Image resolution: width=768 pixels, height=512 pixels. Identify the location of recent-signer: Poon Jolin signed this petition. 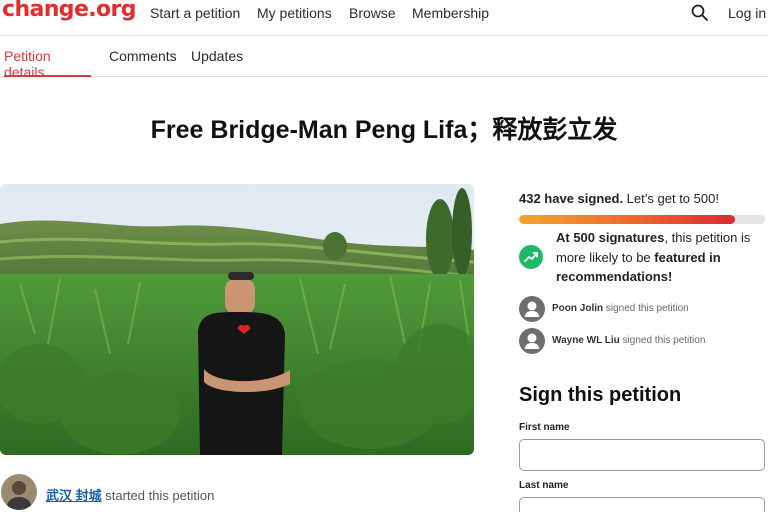
(643, 309).